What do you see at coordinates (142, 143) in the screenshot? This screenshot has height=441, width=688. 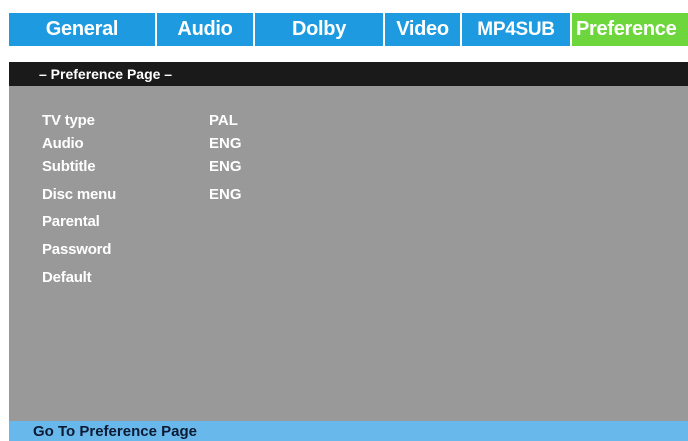 I see `menu-item-audio: Audio ENG` at bounding box center [142, 143].